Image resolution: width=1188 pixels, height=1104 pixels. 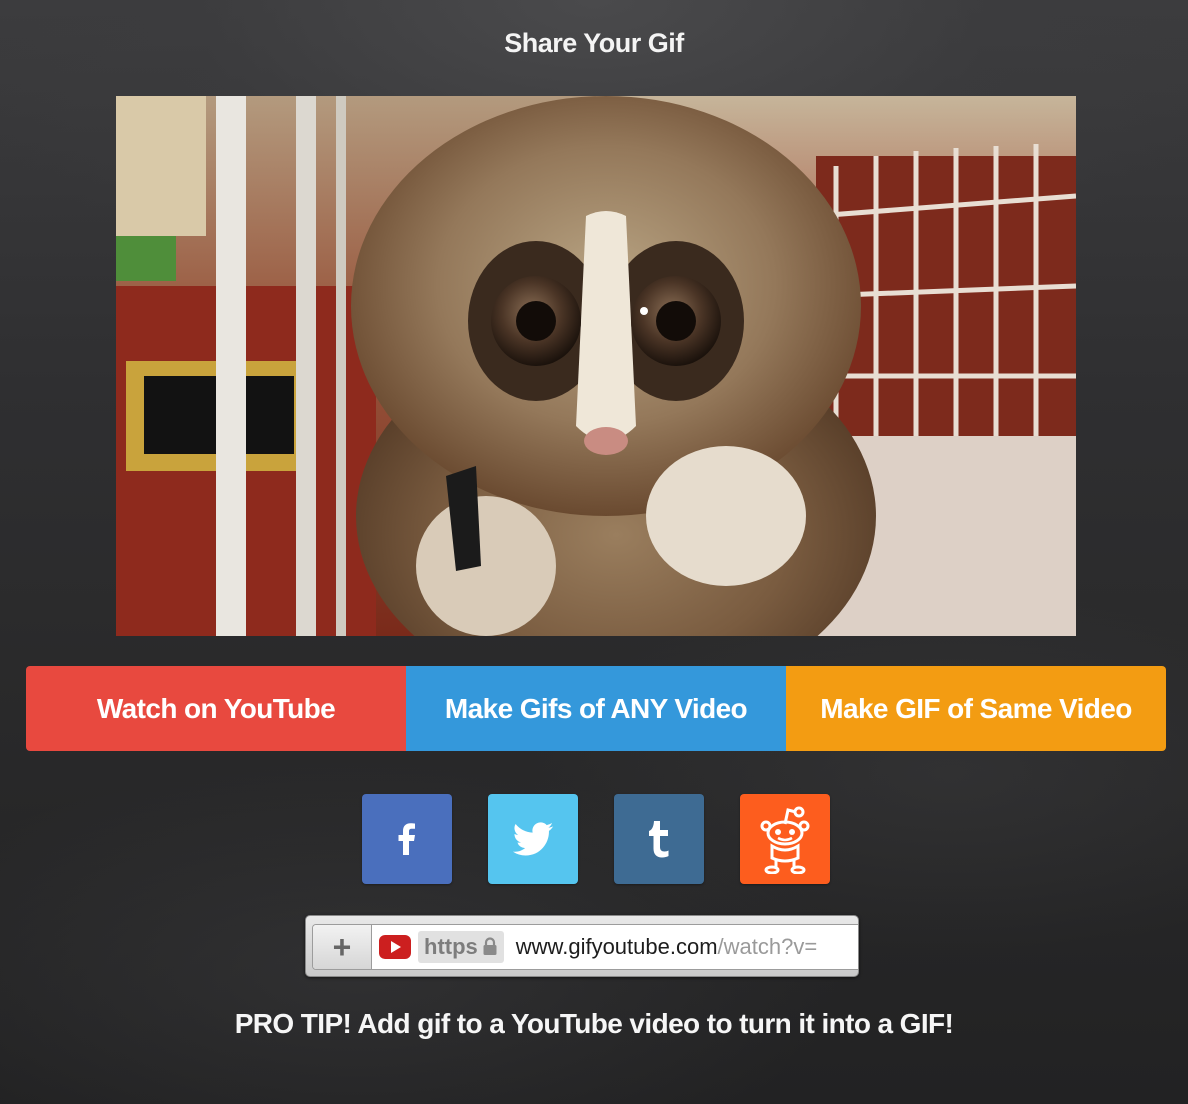 I want to click on make-gifs-any-video-button: Make Gifs of ANY Video, so click(x=596, y=708).